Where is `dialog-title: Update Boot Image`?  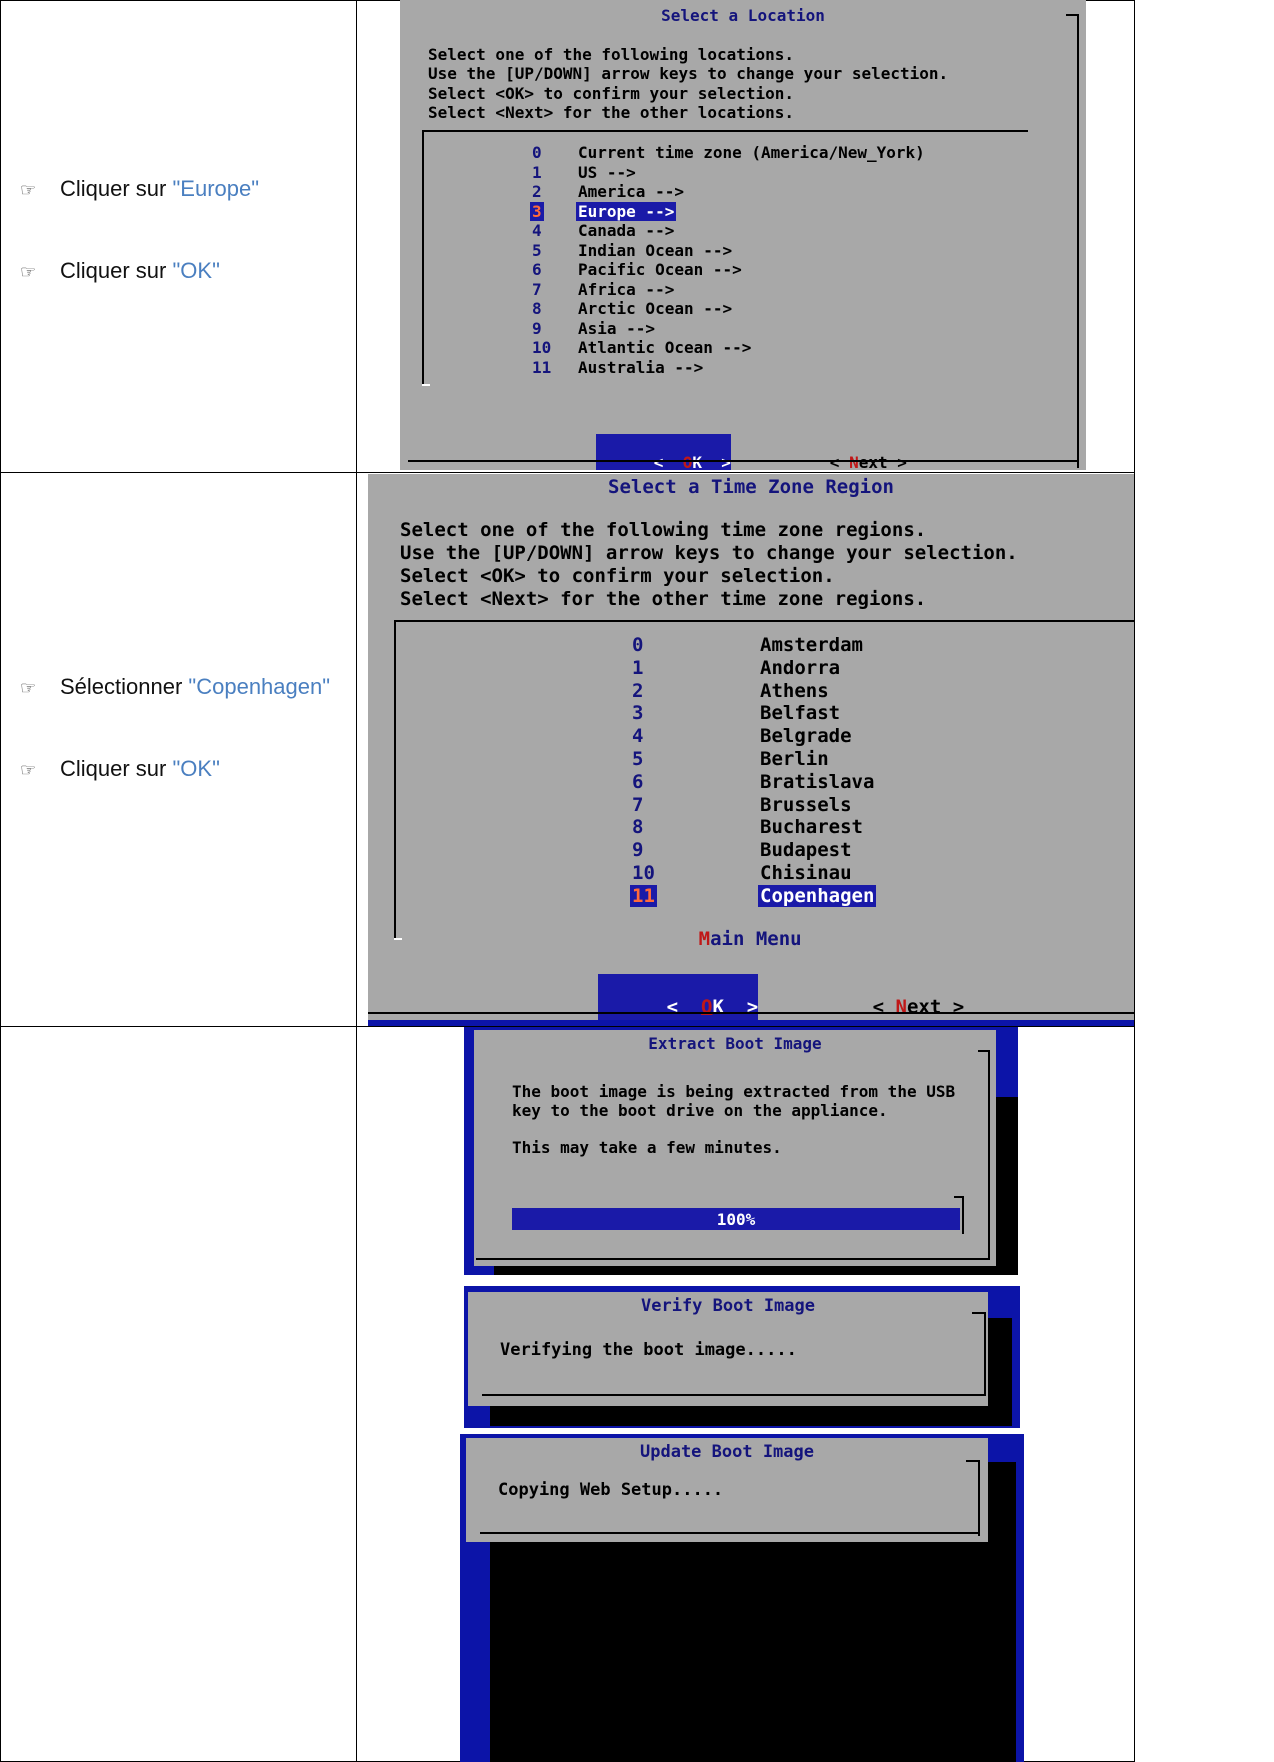
dialog-title: Update Boot Image is located at coordinates (727, 1452).